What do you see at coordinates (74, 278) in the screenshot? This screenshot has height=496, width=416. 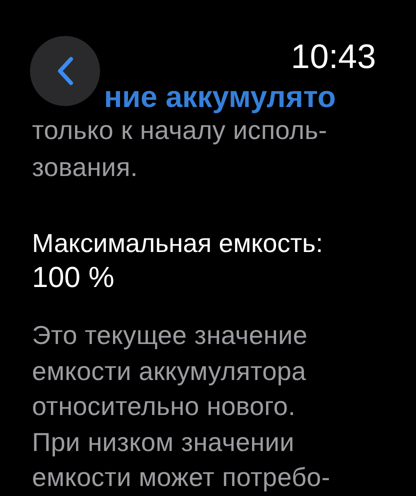 I see `capacity-value: 100 %` at bounding box center [74, 278].